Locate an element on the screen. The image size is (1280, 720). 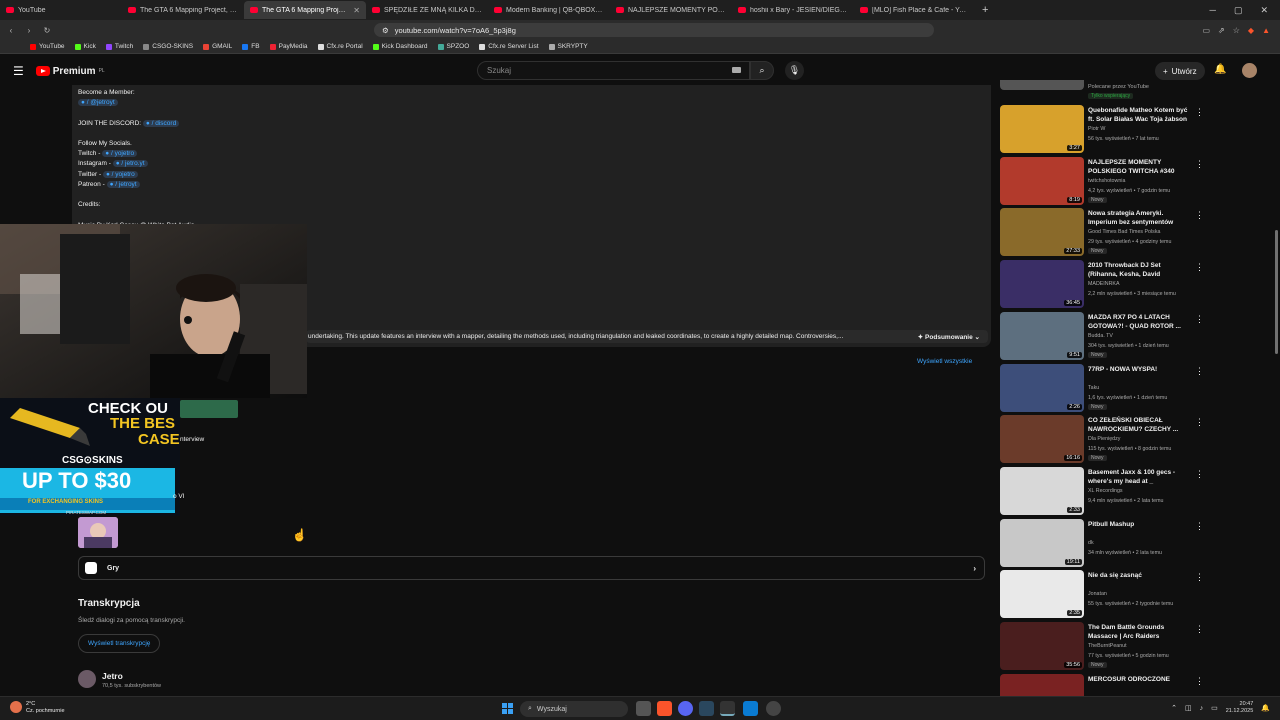
video-thumbnail: 36:45 is located at coordinates (1042, 284).